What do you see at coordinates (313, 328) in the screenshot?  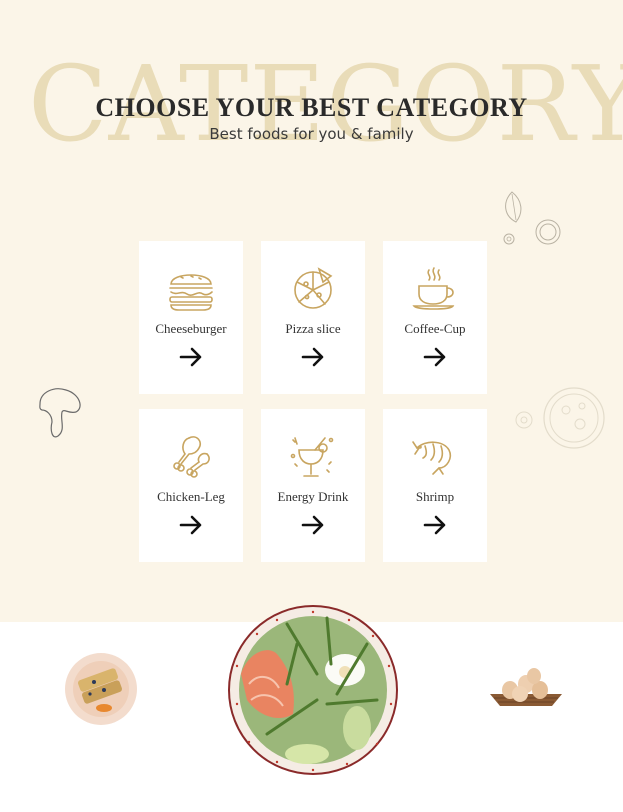 I see `category-label: Pizza slice` at bounding box center [313, 328].